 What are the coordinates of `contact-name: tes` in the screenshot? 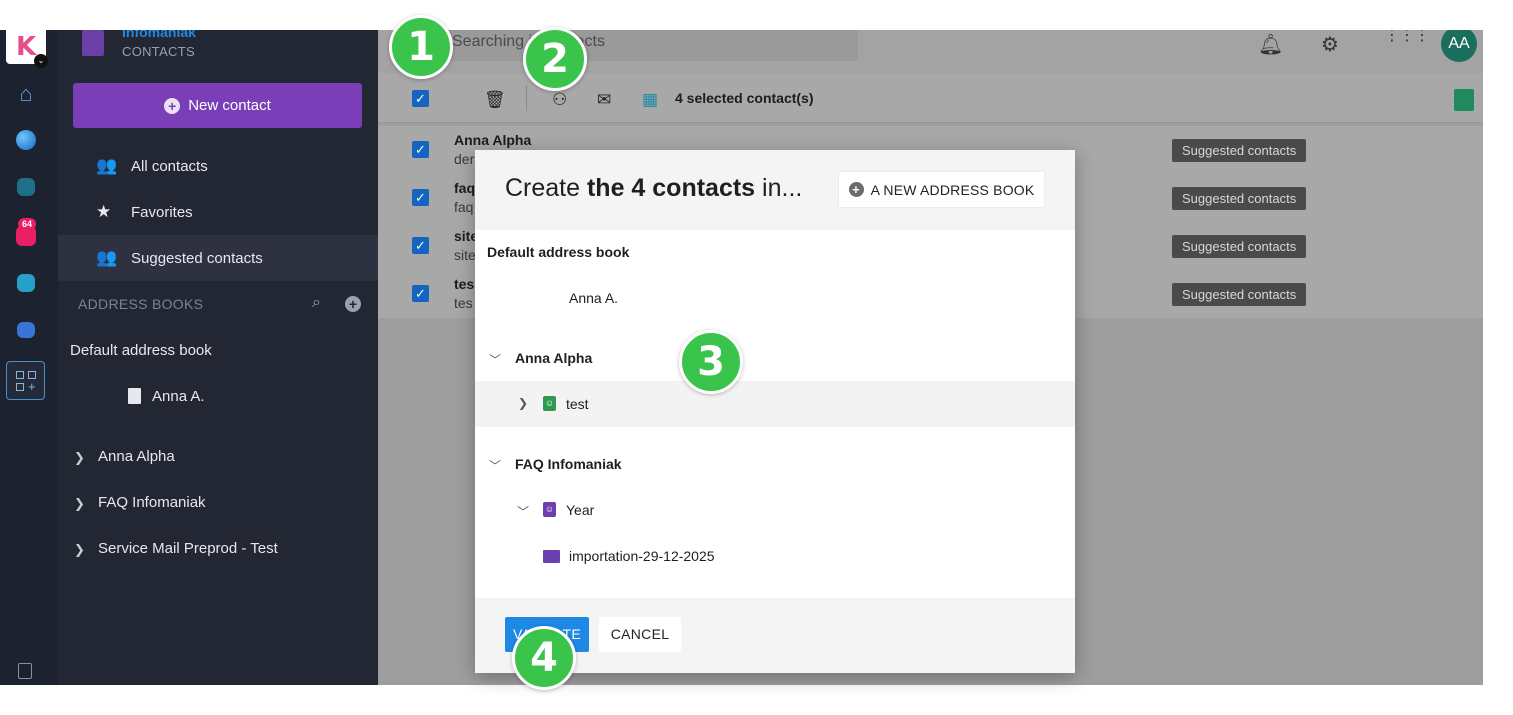 It's located at (464, 284).